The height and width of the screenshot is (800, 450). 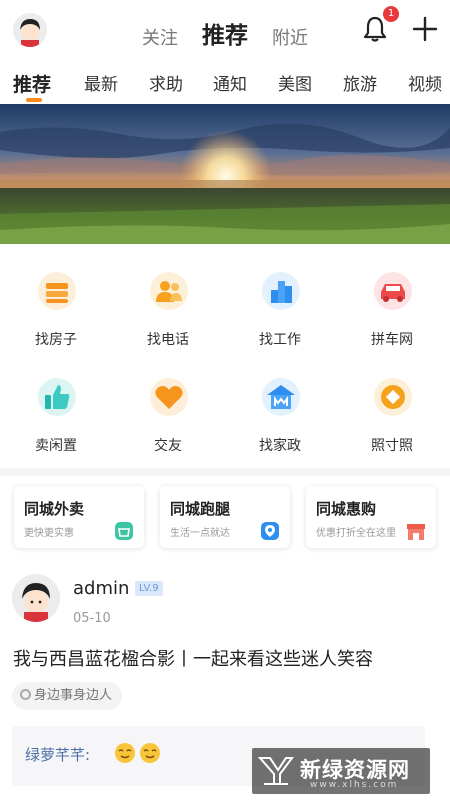 I want to click on service-subtitle: 优惠打折全在这里, so click(x=356, y=533).